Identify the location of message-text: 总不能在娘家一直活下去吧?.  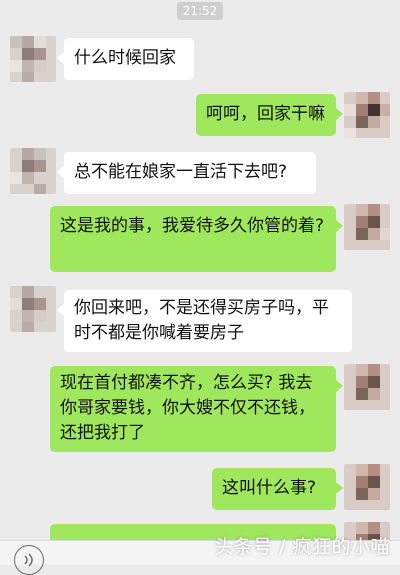
(181, 172).